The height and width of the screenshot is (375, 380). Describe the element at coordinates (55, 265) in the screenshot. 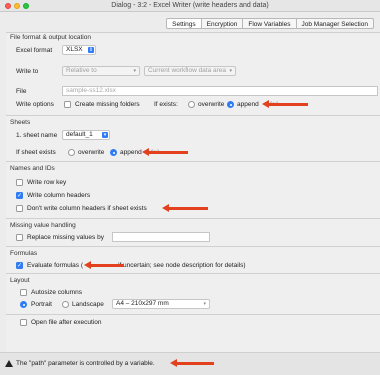

I see `evaluate-formulas-label: Evaluate formulas (` at that location.